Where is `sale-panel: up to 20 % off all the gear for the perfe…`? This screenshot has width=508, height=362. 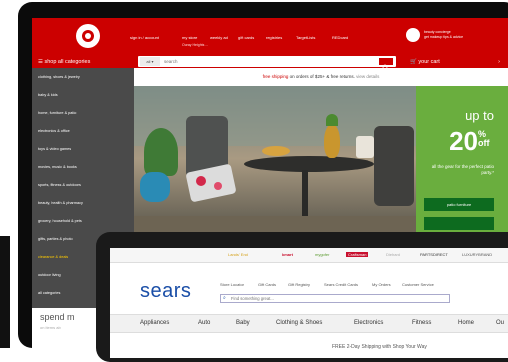 sale-panel: up to 20 % off all the gear for the perfe… is located at coordinates (462, 167).